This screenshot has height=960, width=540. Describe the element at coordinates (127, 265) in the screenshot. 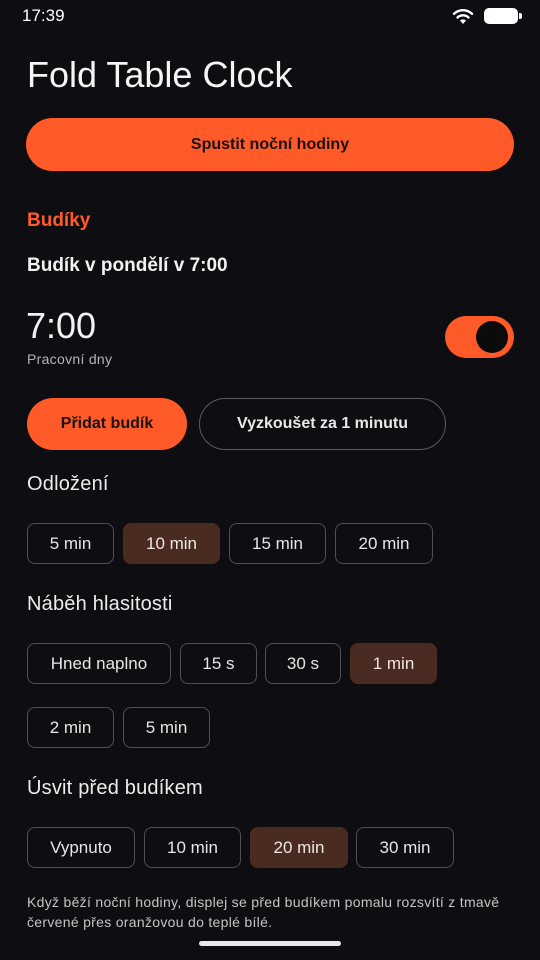

I see `alarm-name: Budík v pondělí v 7:00` at that location.